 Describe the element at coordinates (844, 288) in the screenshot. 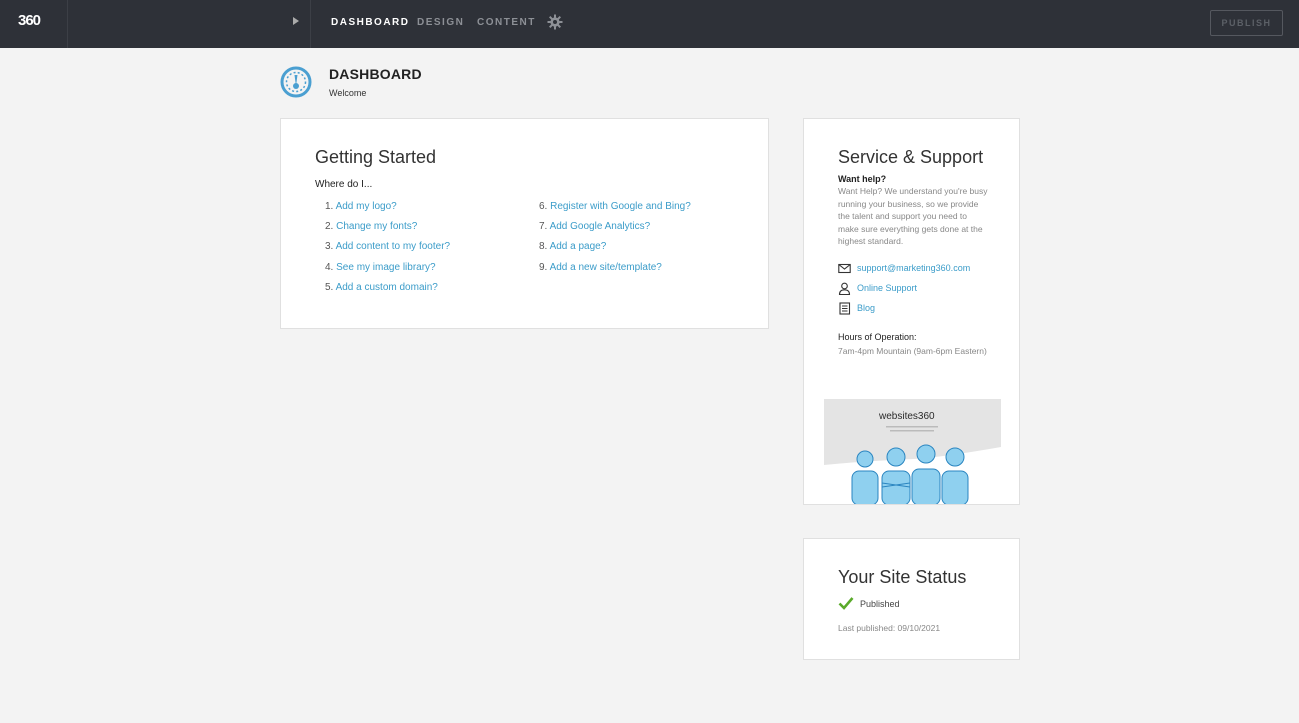

I see `support-agent-icon` at that location.